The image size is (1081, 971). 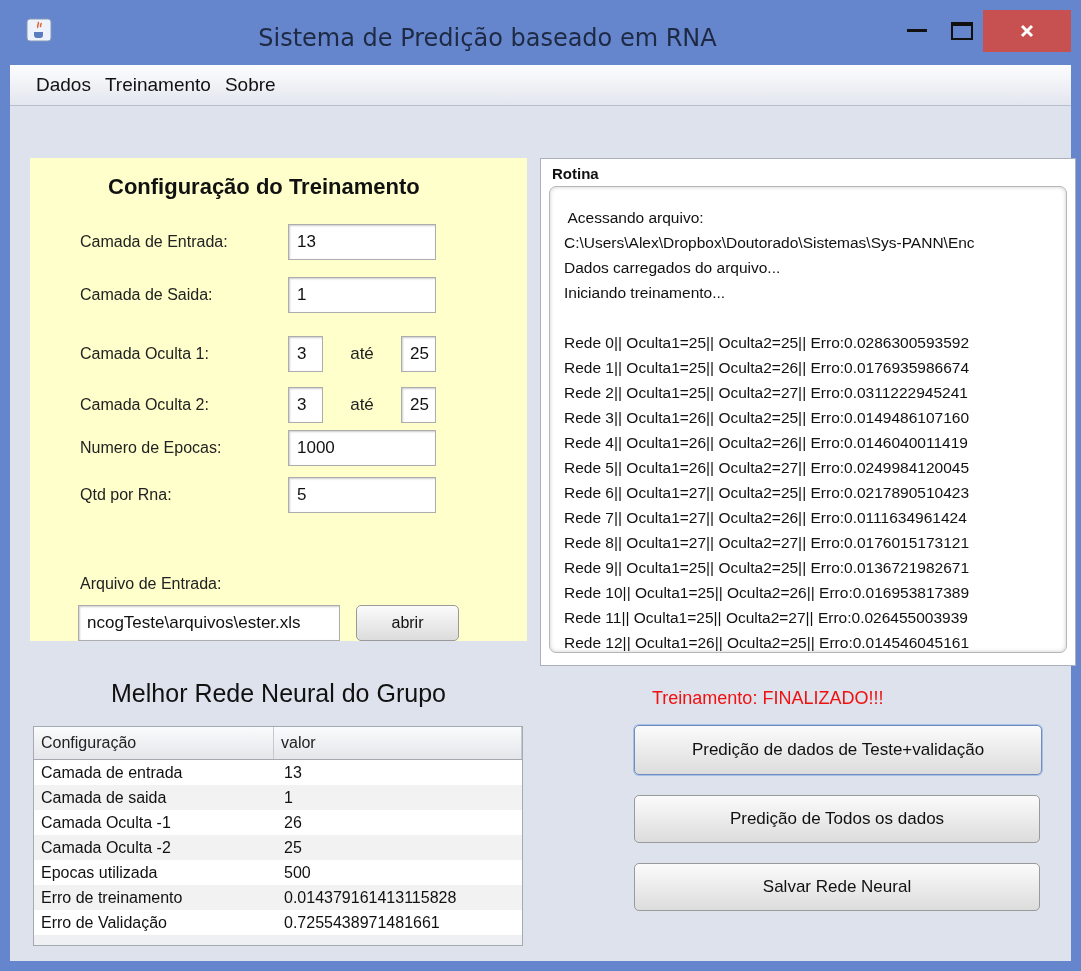 I want to click on field-label: Camada Oculta 1:, so click(x=145, y=353).